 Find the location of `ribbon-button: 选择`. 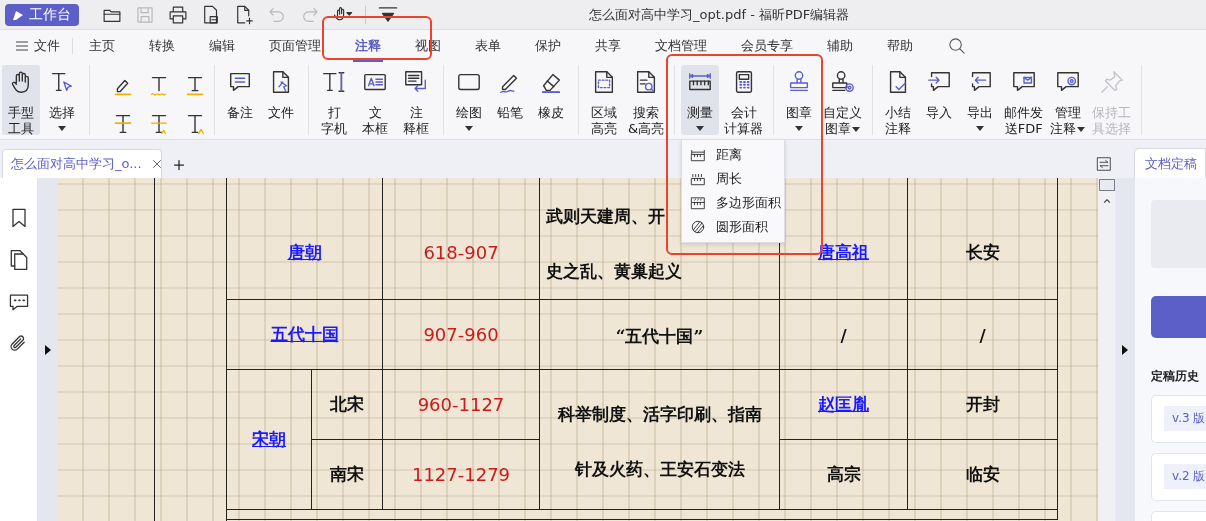

ribbon-button: 选择 is located at coordinates (62, 100).